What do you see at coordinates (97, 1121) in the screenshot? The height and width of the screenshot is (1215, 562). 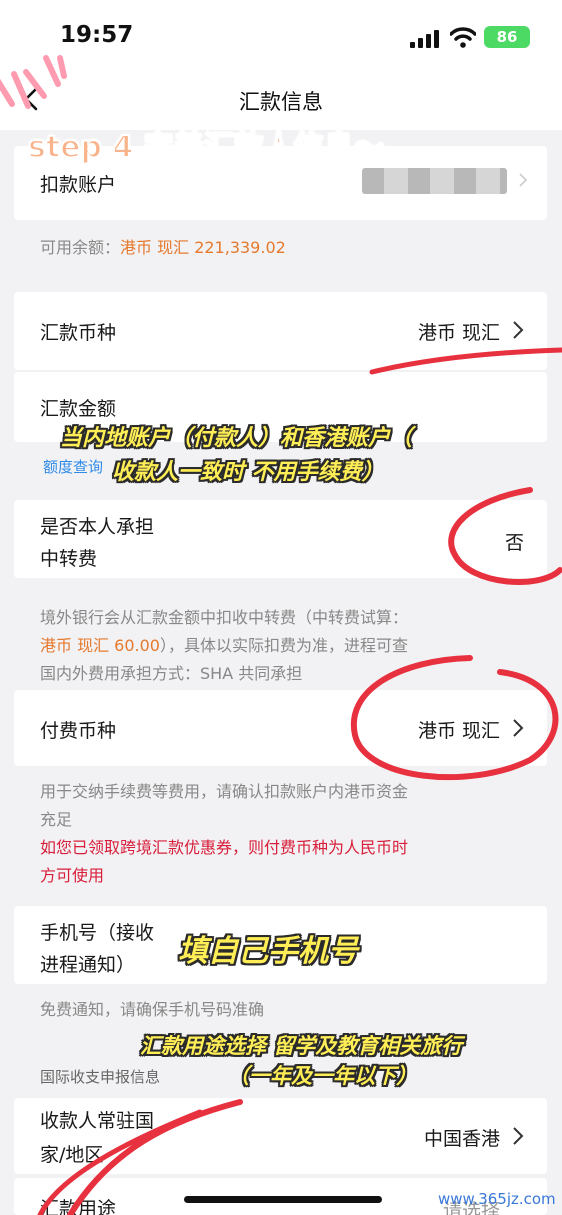 I see `residence-label-1: 收款人常驻国` at bounding box center [97, 1121].